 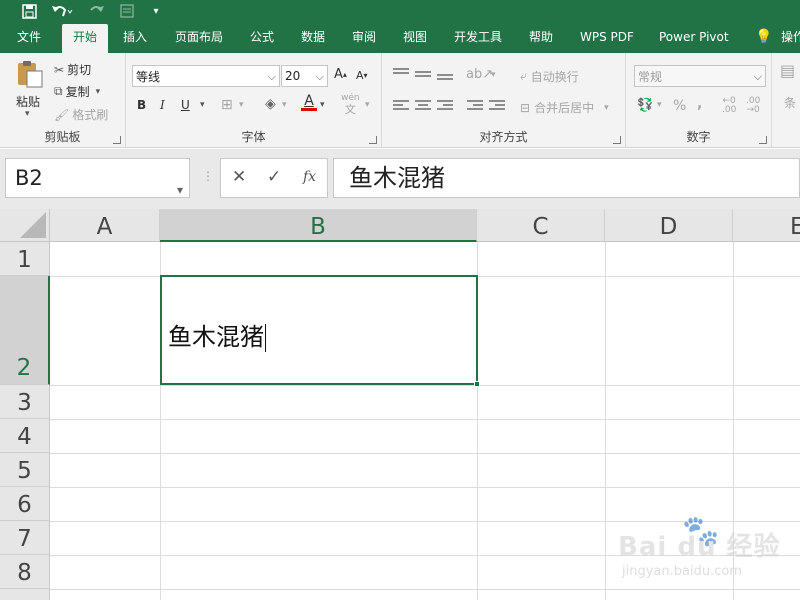 What do you see at coordinates (694, 37) in the screenshot?
I see `tab-power-pivot: Power Pivot` at bounding box center [694, 37].